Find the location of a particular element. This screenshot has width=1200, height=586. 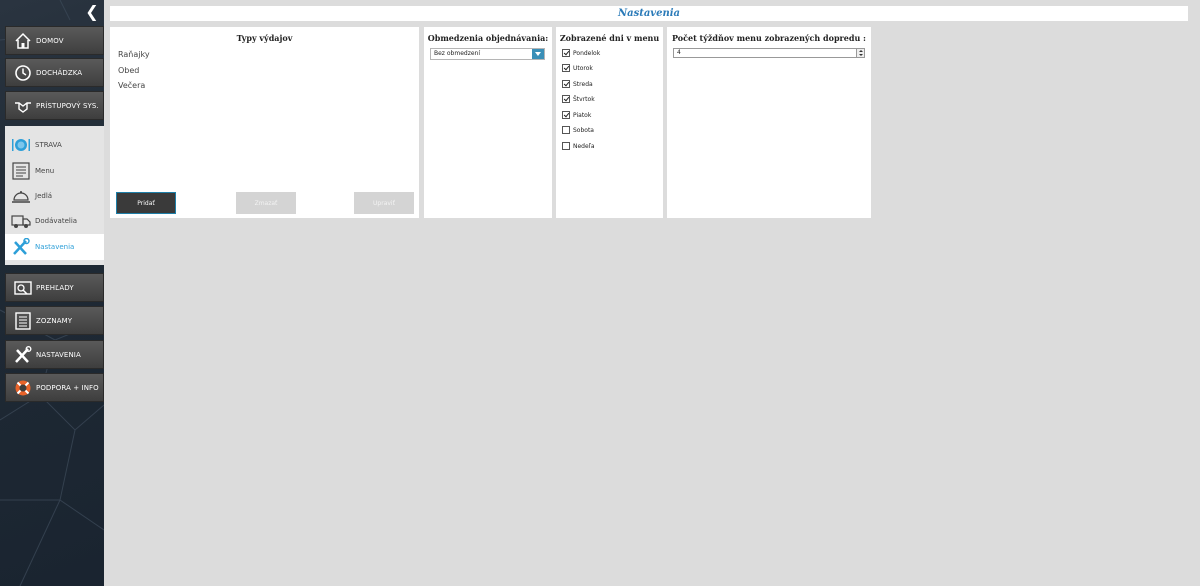

delete-button: Zmazať is located at coordinates (266, 203).